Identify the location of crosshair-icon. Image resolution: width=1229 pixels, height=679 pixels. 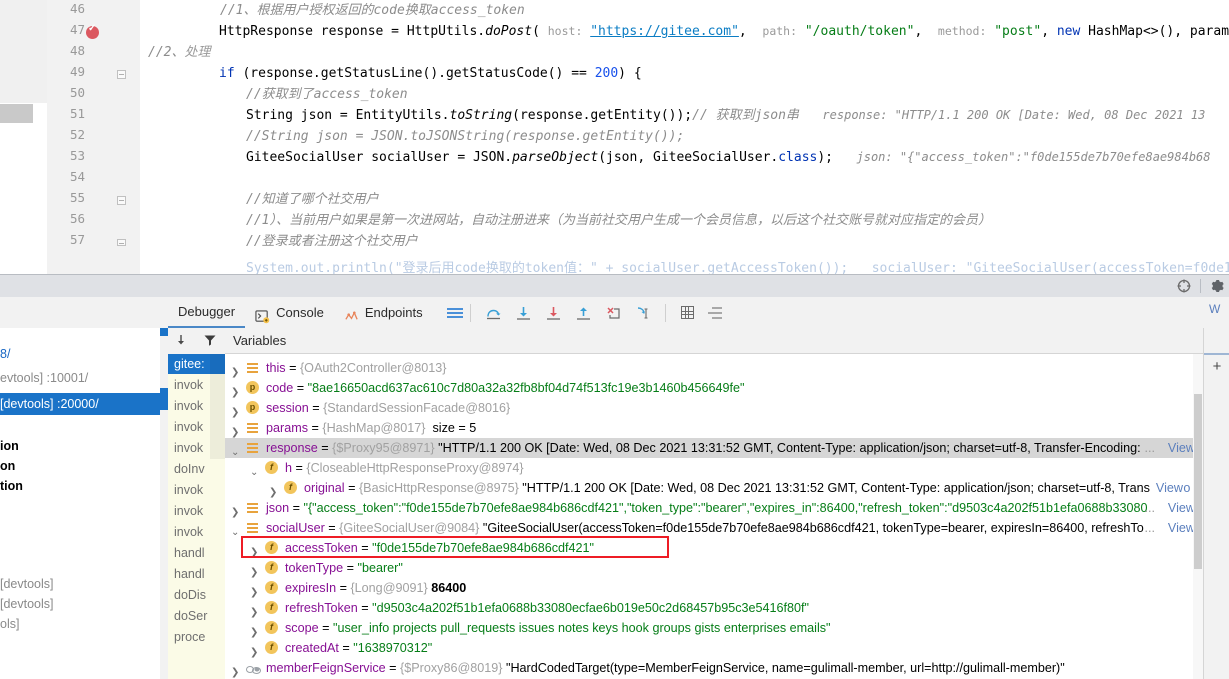
(1184, 286).